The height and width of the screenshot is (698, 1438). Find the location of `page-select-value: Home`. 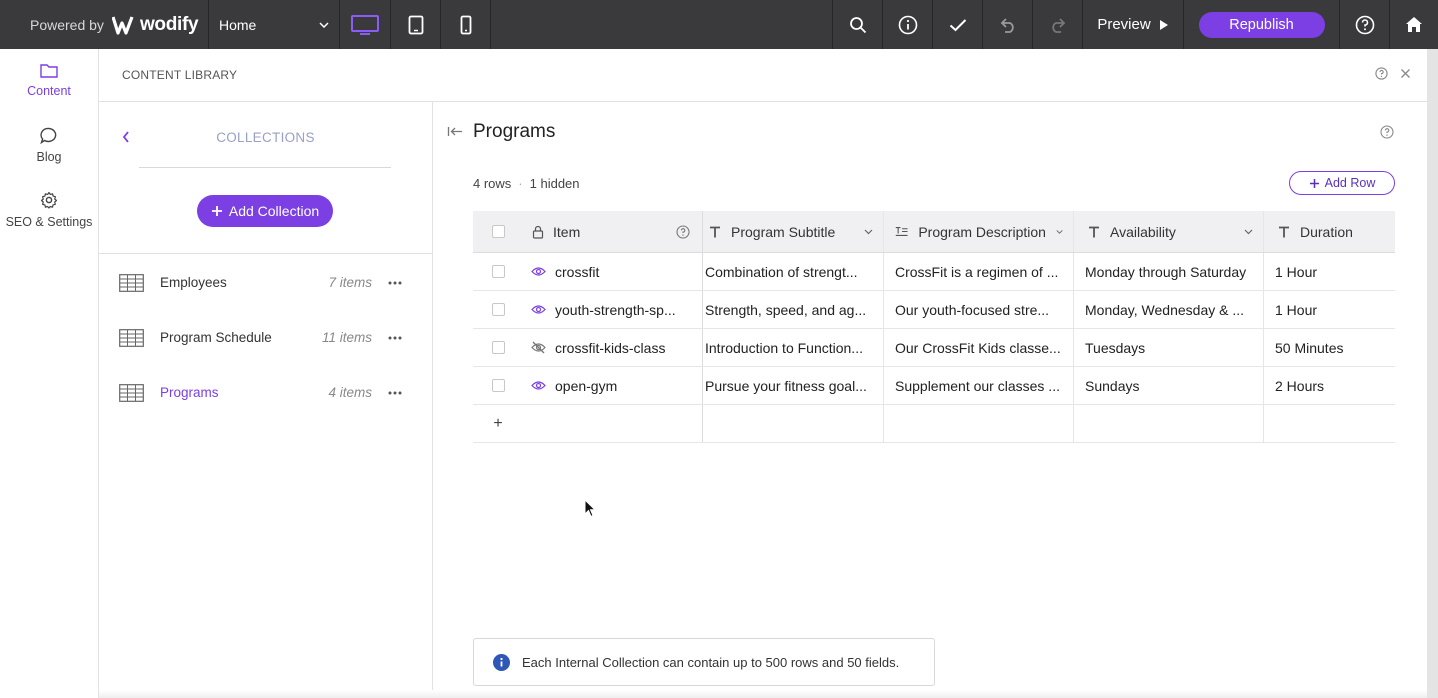

page-select-value: Home is located at coordinates (238, 24).